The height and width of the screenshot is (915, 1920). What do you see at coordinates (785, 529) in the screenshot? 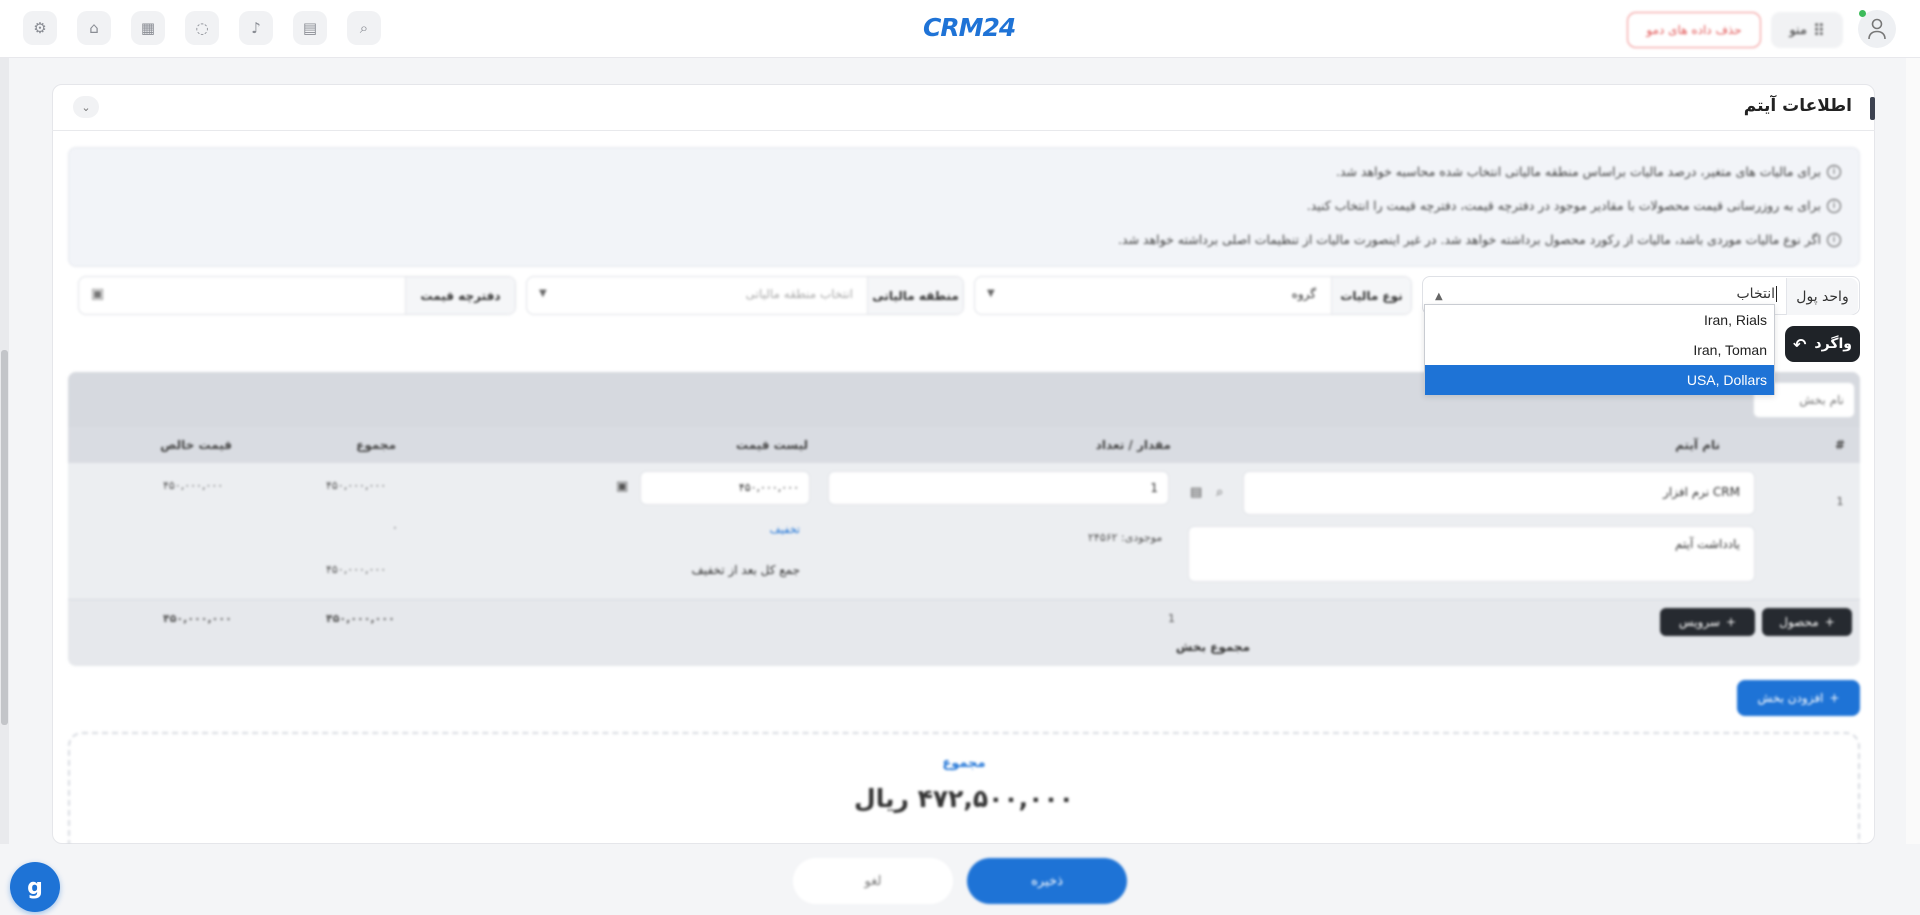
I see `discount-link: تخفیف` at bounding box center [785, 529].